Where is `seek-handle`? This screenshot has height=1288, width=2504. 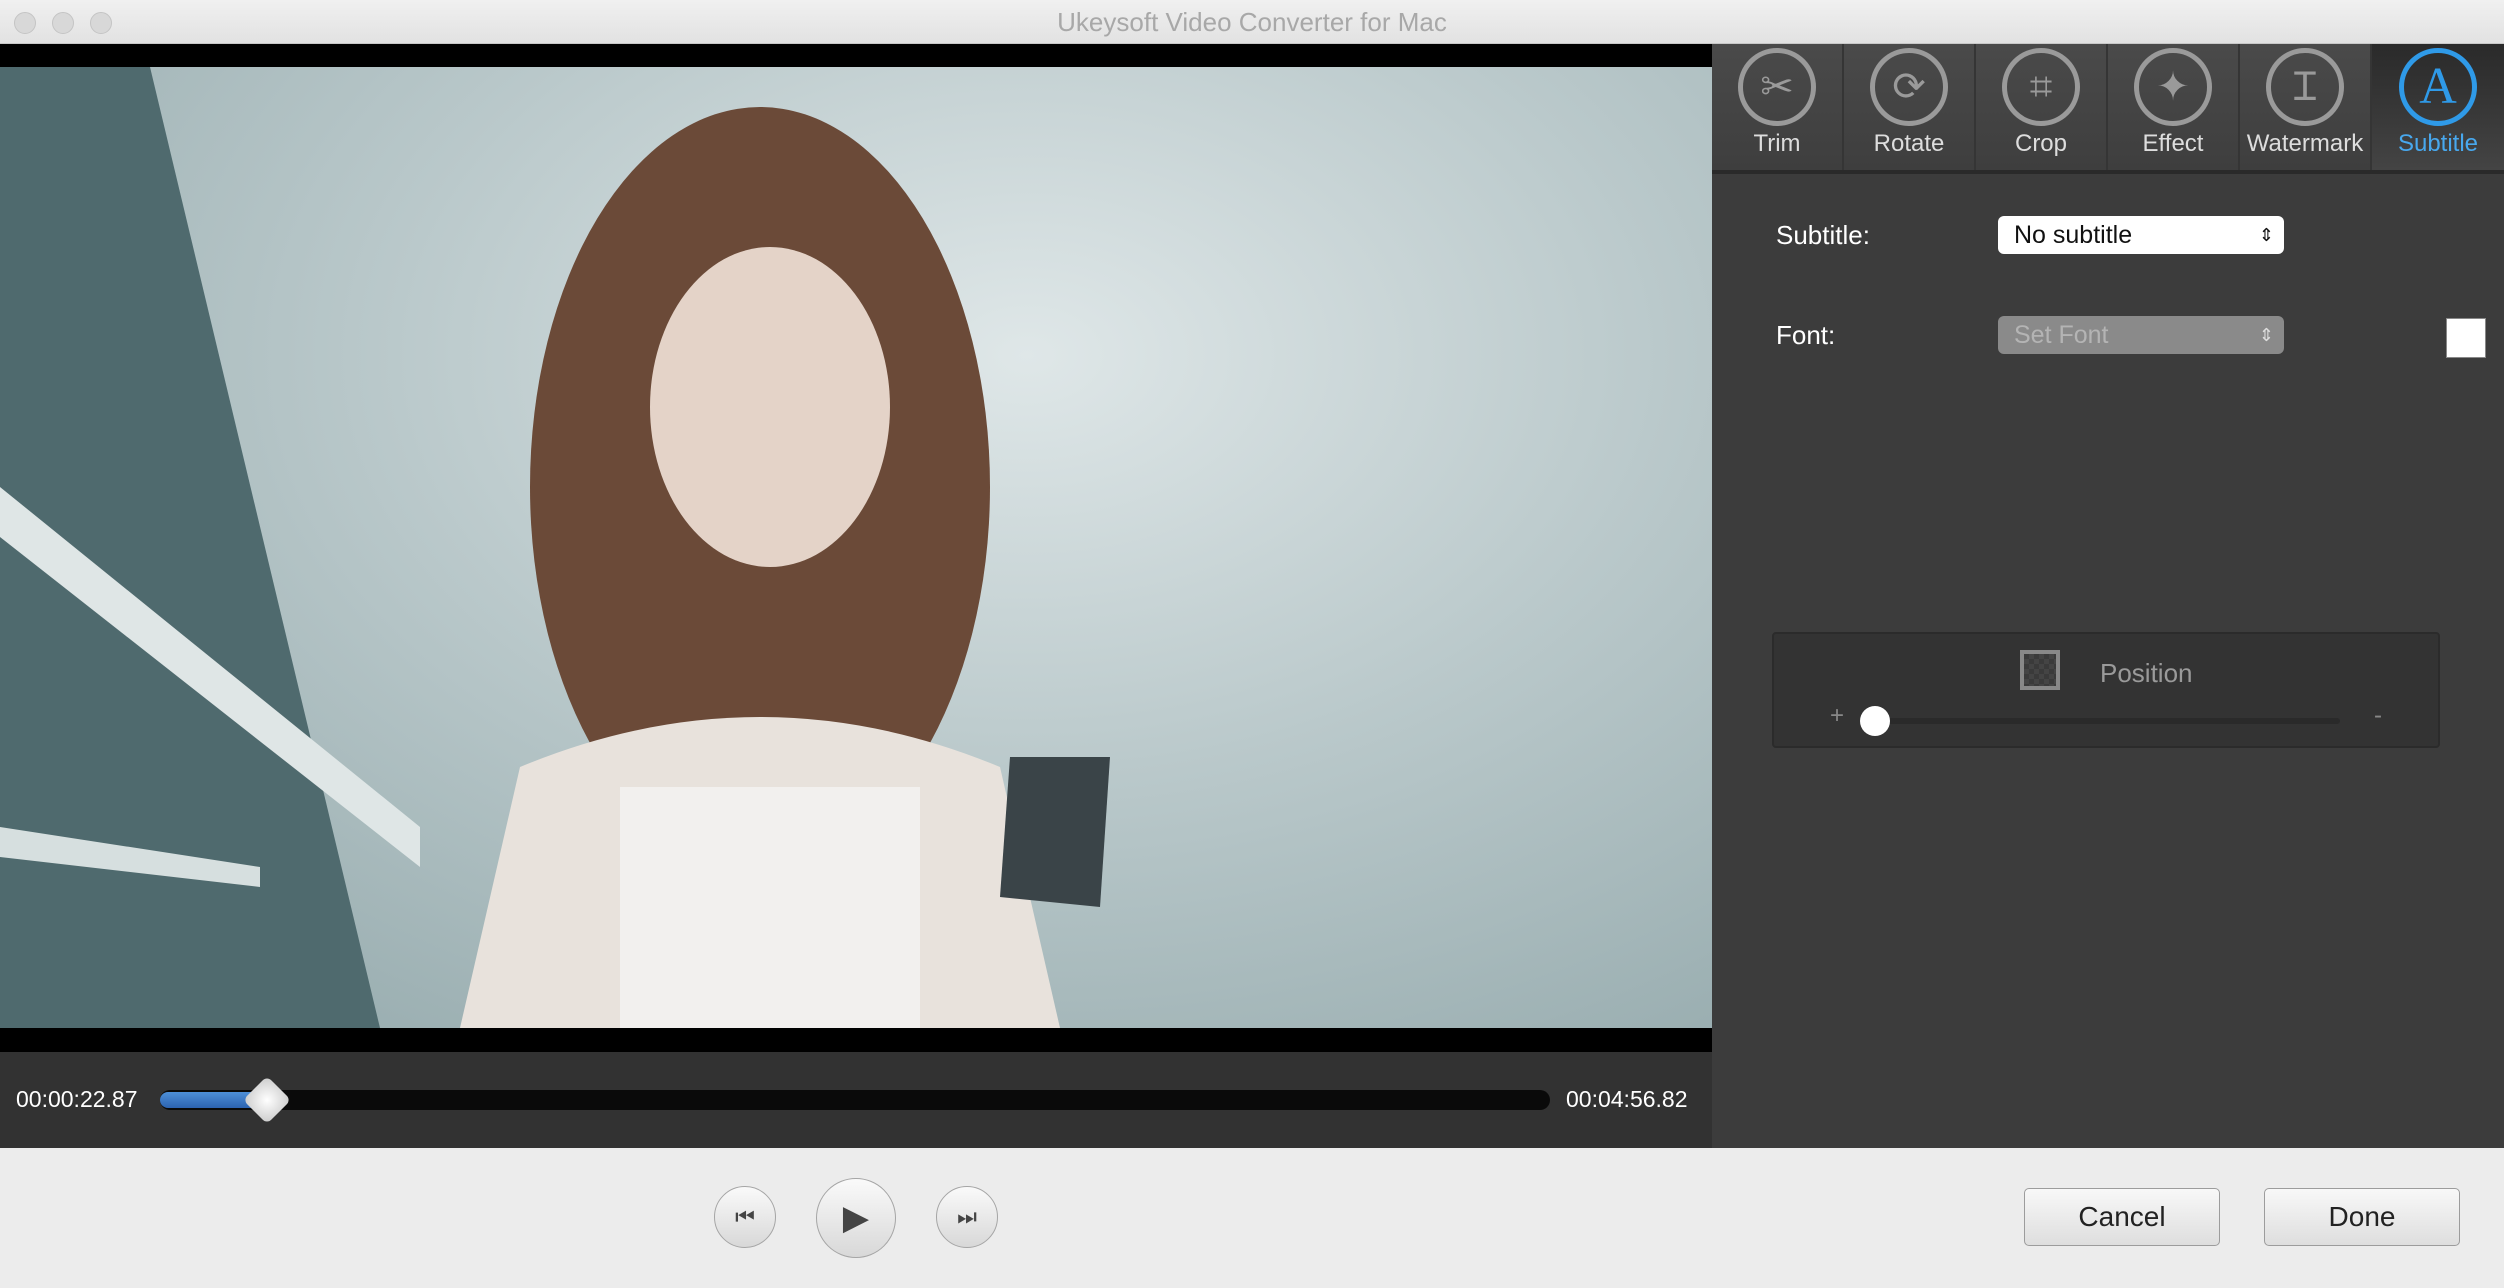
seek-handle is located at coordinates (267, 1100).